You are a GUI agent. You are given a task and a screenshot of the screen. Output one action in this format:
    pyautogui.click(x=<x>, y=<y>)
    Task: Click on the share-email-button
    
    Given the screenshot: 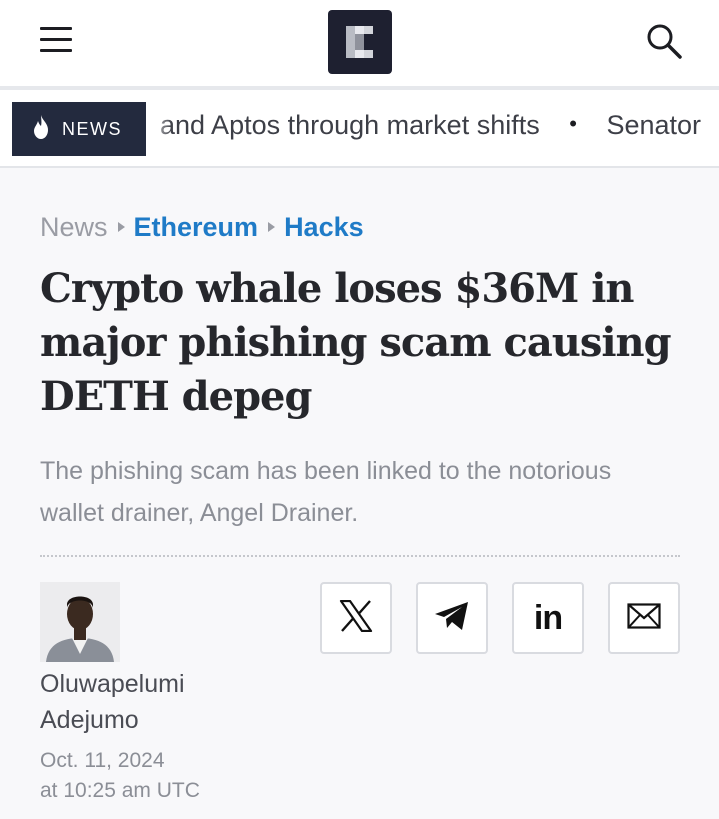 What is the action you would take?
    pyautogui.click(x=644, y=618)
    